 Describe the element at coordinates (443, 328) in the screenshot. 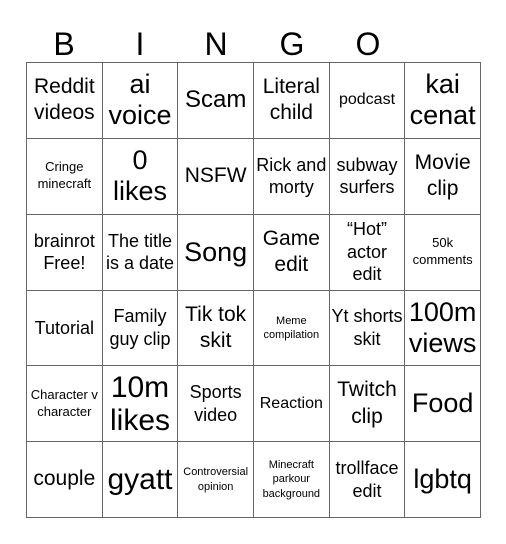

I see `bingo-cell: 100m views` at that location.